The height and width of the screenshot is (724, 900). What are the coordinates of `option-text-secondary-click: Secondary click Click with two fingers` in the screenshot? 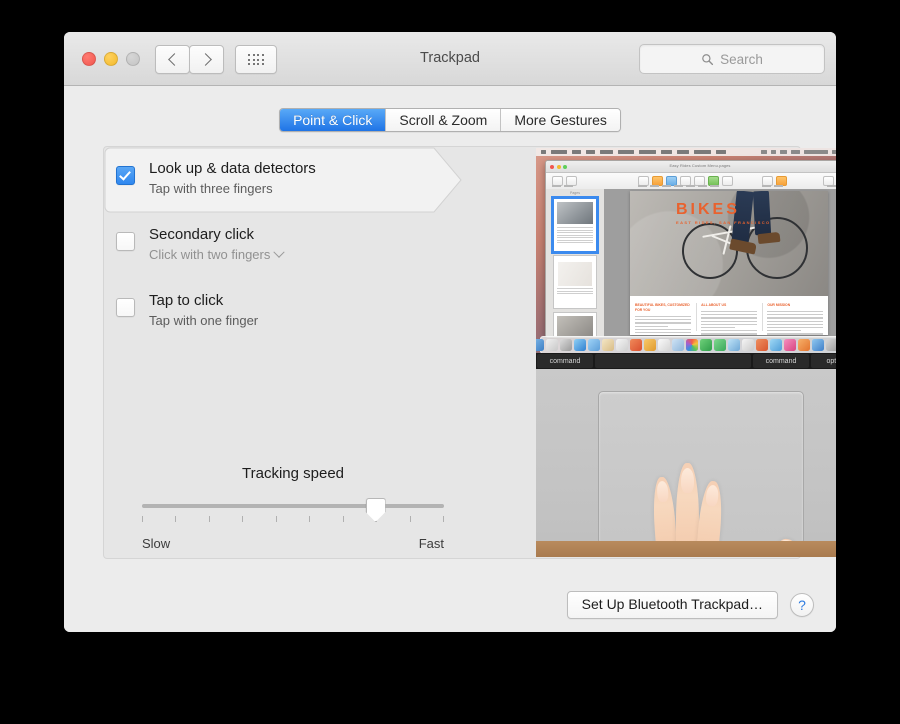 It's located at (217, 244).